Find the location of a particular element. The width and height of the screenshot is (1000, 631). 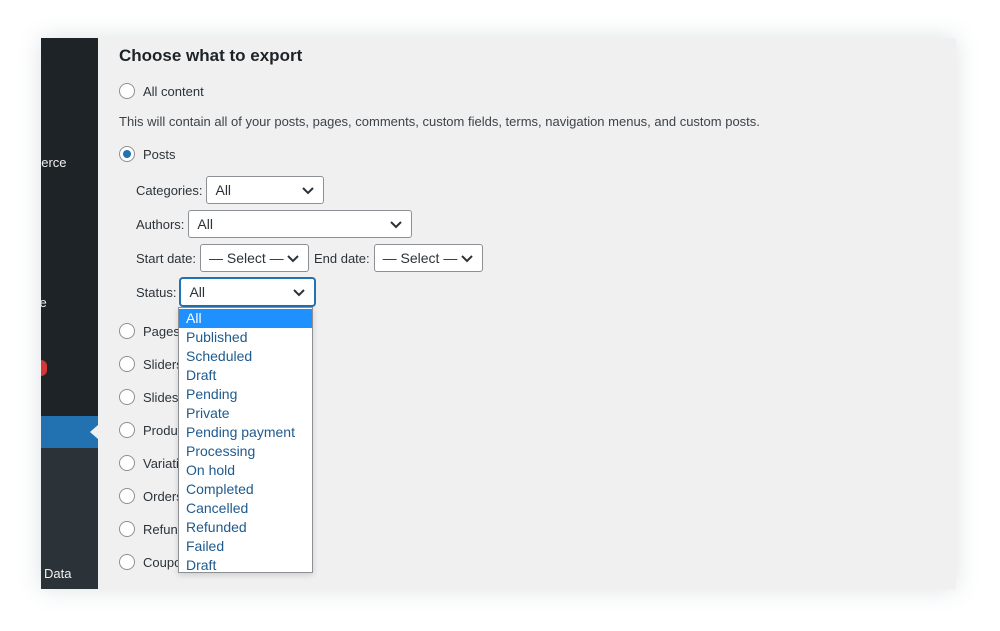

categories-field: Categories: All is located at coordinates (230, 190).